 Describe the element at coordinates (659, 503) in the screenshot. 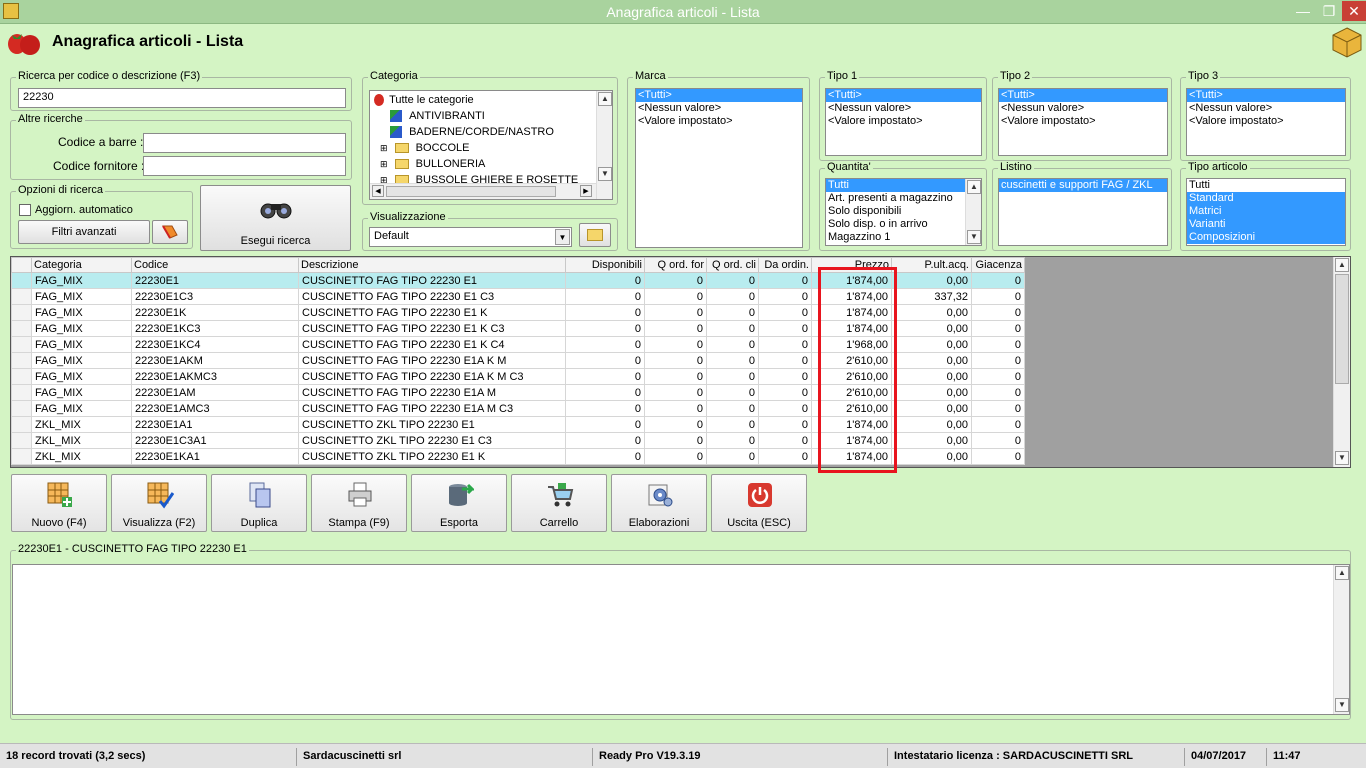

I see `elaborazioni-button: Elaborazioni` at that location.